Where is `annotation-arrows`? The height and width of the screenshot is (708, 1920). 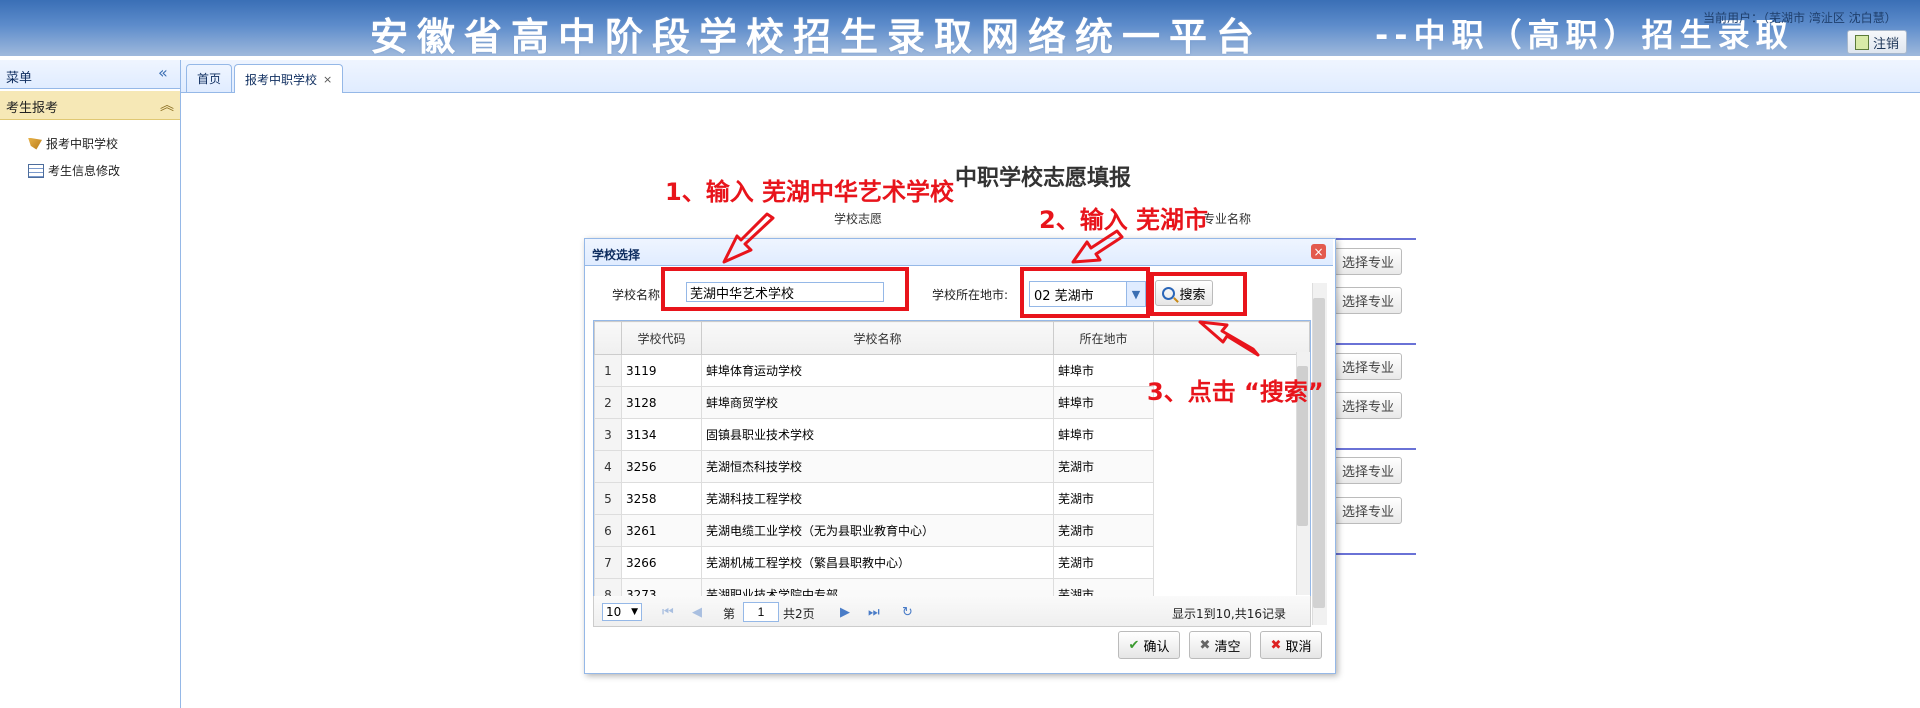 annotation-arrows is located at coordinates (991, 284).